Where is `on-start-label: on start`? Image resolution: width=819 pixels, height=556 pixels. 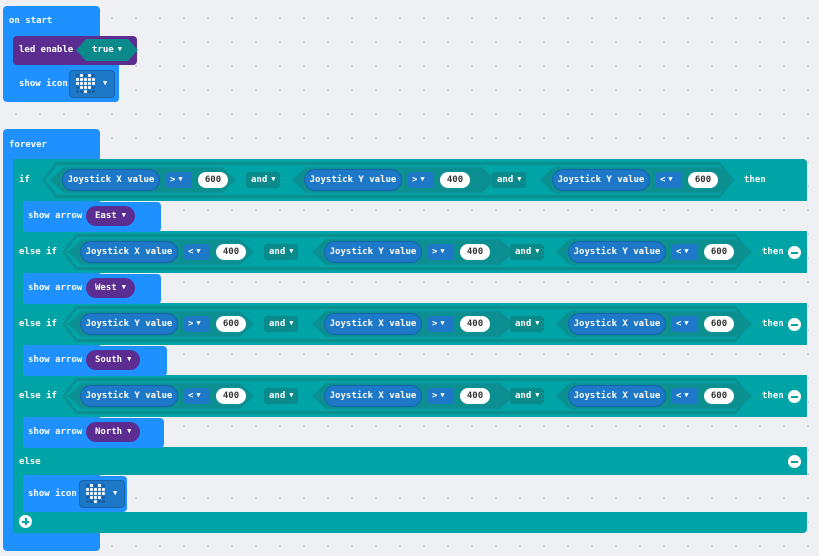
on-start-label: on start is located at coordinates (31, 21).